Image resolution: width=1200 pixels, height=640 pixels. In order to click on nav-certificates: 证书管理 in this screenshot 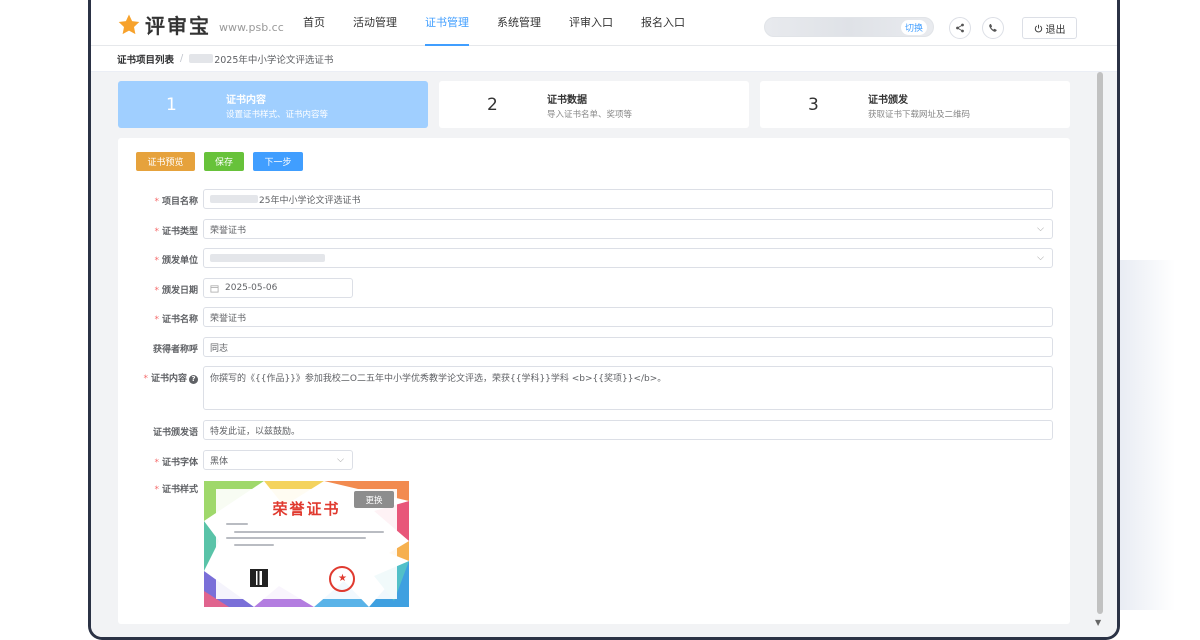, I will do `click(447, 23)`.